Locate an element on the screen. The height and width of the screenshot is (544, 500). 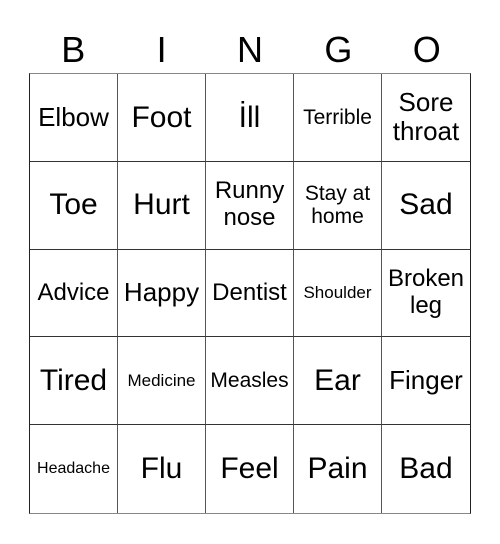
bingo-cell: İll is located at coordinates (250, 118).